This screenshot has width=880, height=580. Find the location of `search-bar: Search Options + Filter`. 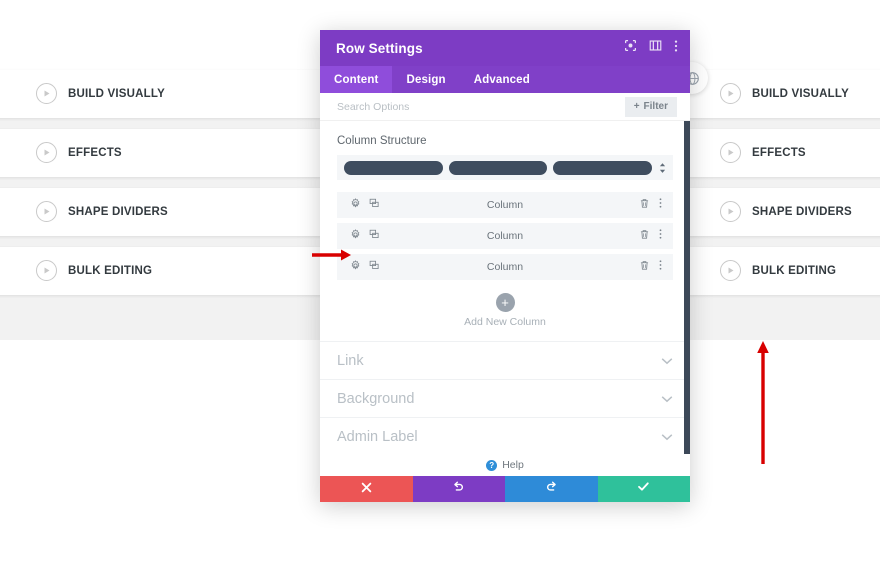

search-bar: Search Options + Filter is located at coordinates (505, 107).